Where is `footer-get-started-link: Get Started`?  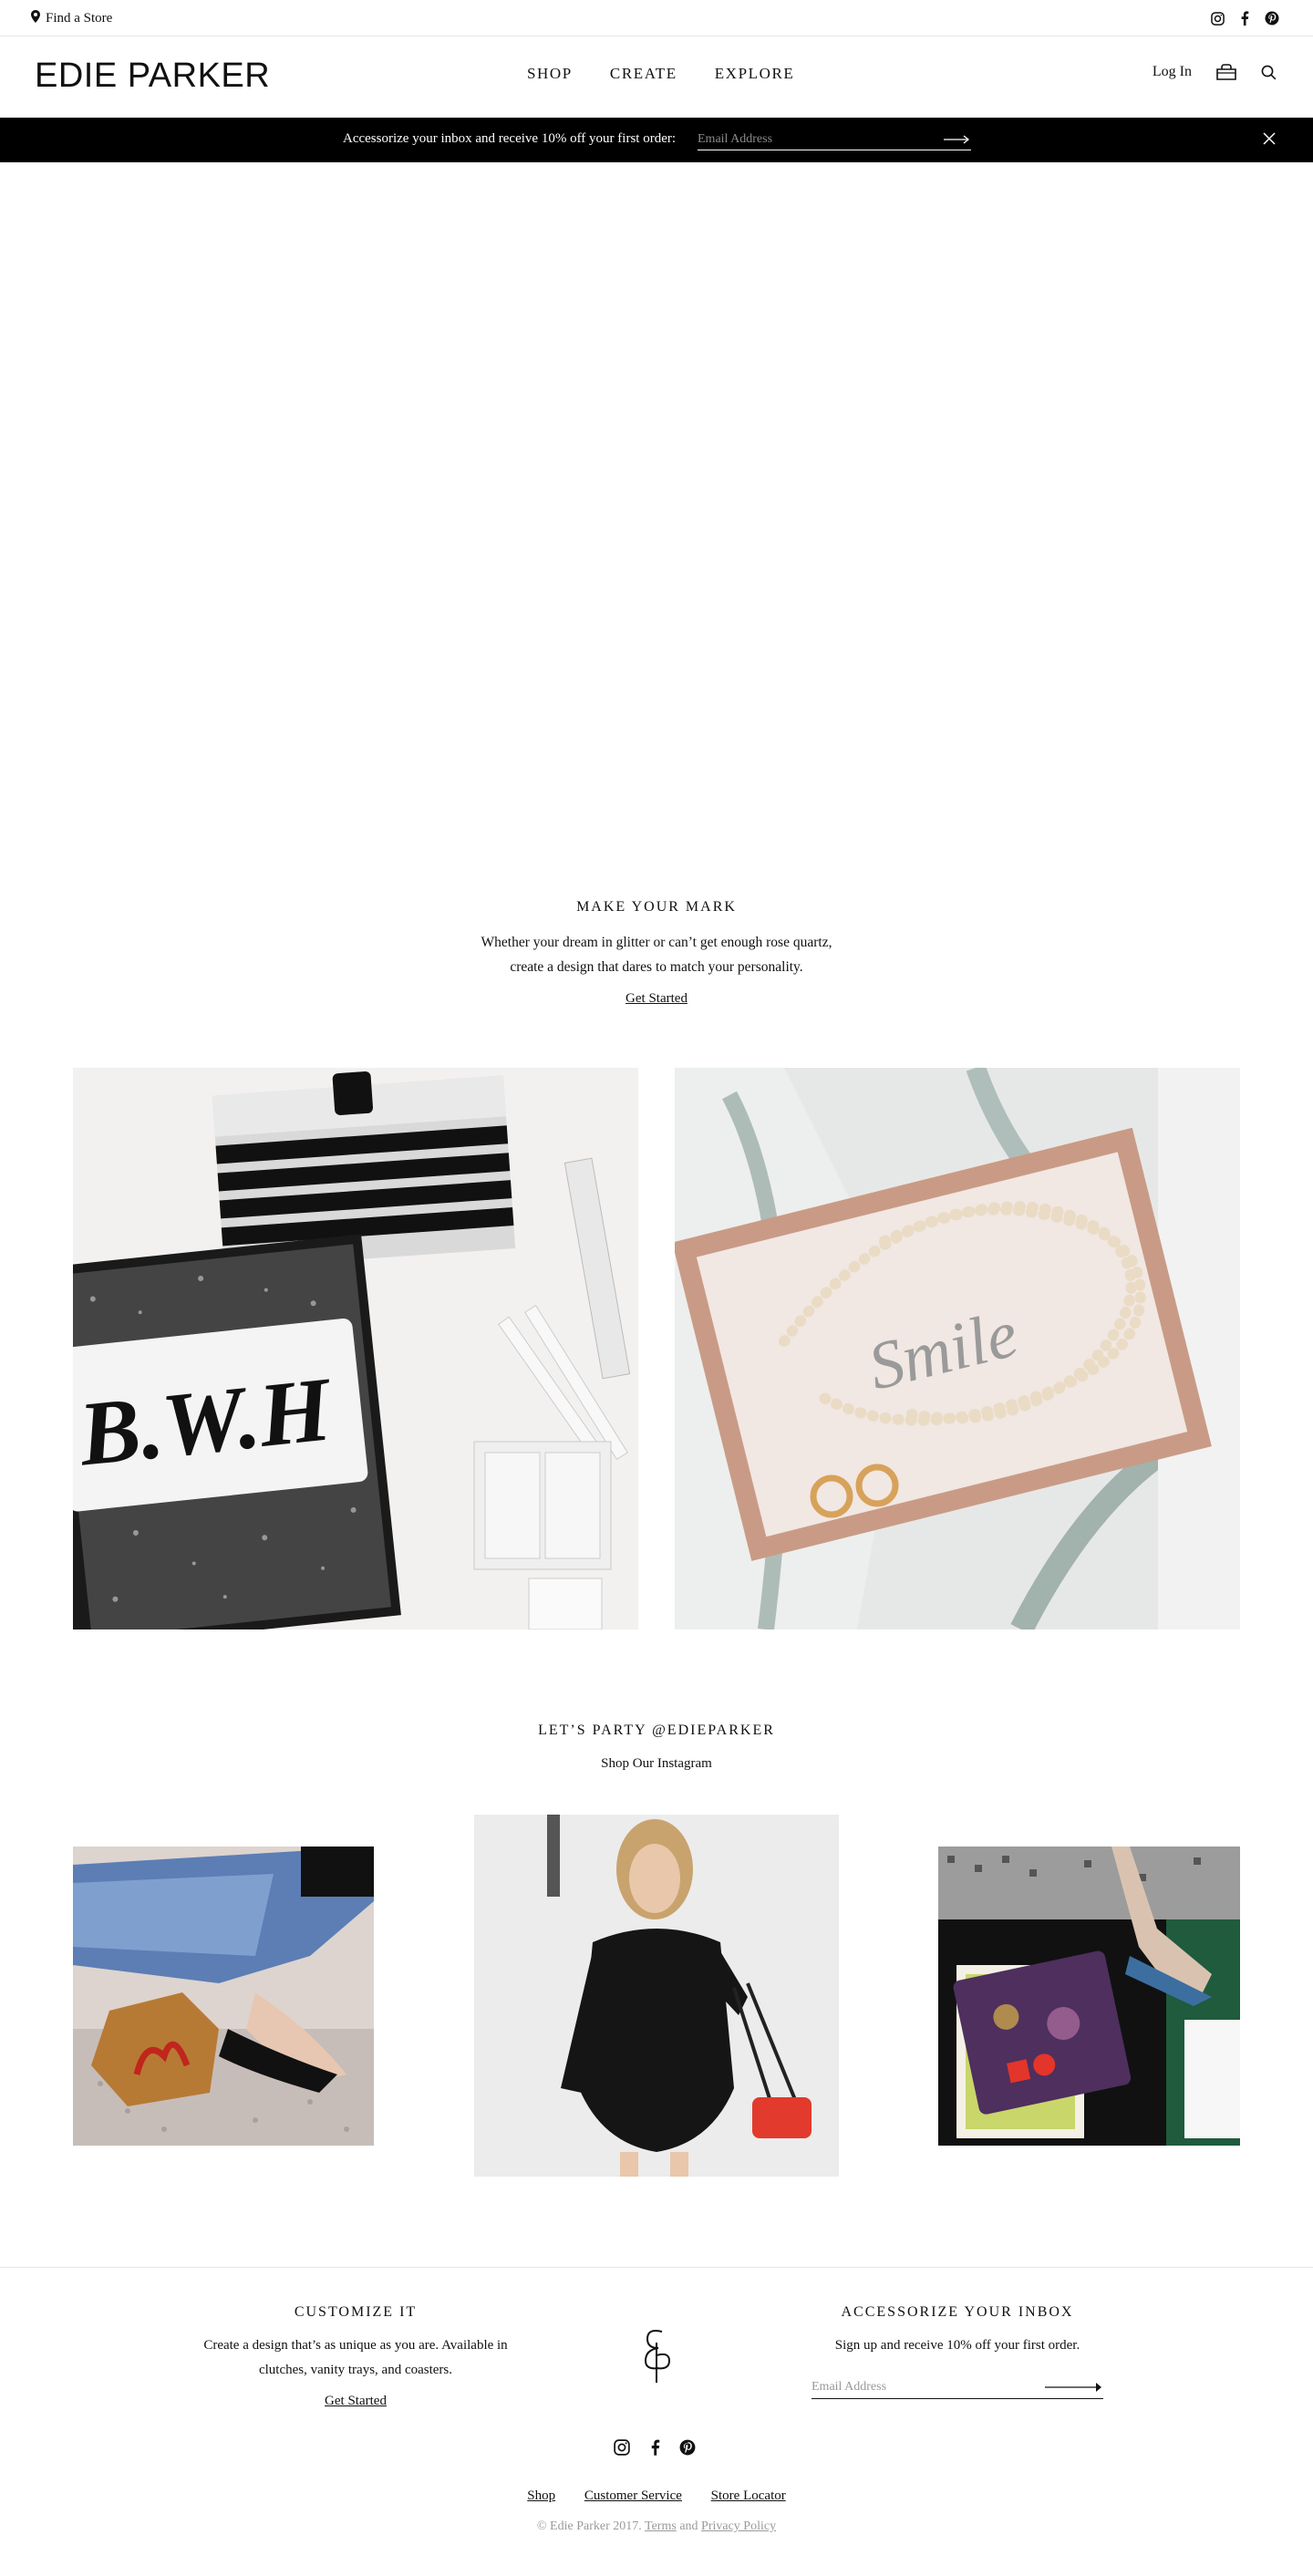 footer-get-started-link: Get Started is located at coordinates (356, 2401).